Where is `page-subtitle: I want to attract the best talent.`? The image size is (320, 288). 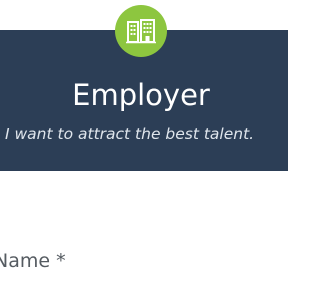 page-subtitle: I want to attract the best talent. is located at coordinates (130, 134).